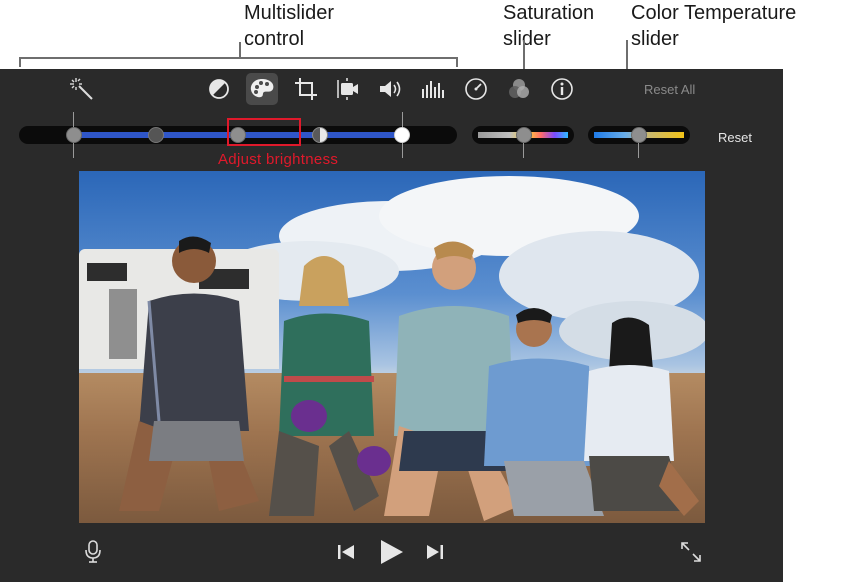  Describe the element at coordinates (638, 150) in the screenshot. I see `color-temperature-tick` at that location.